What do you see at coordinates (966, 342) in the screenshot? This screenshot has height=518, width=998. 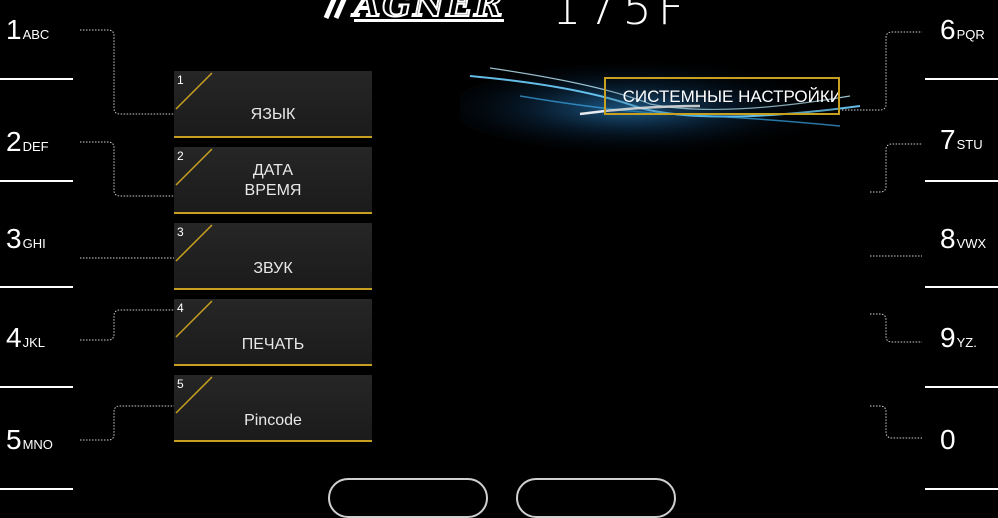 I see `key-9-letters: YZ.` at bounding box center [966, 342].